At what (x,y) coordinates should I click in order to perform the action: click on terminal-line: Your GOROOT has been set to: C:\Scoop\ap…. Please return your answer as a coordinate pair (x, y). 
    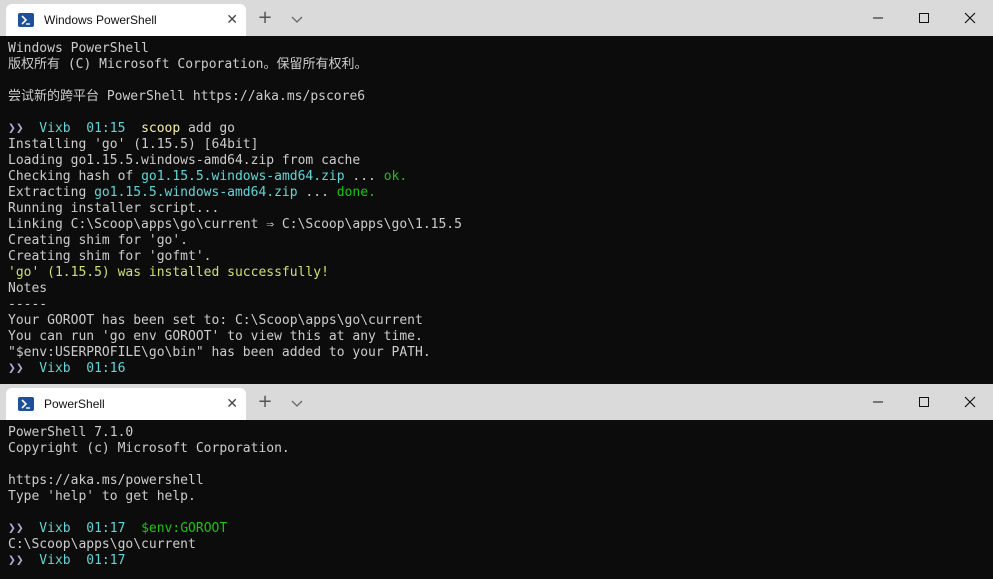
    Looking at the image, I should click on (496, 321).